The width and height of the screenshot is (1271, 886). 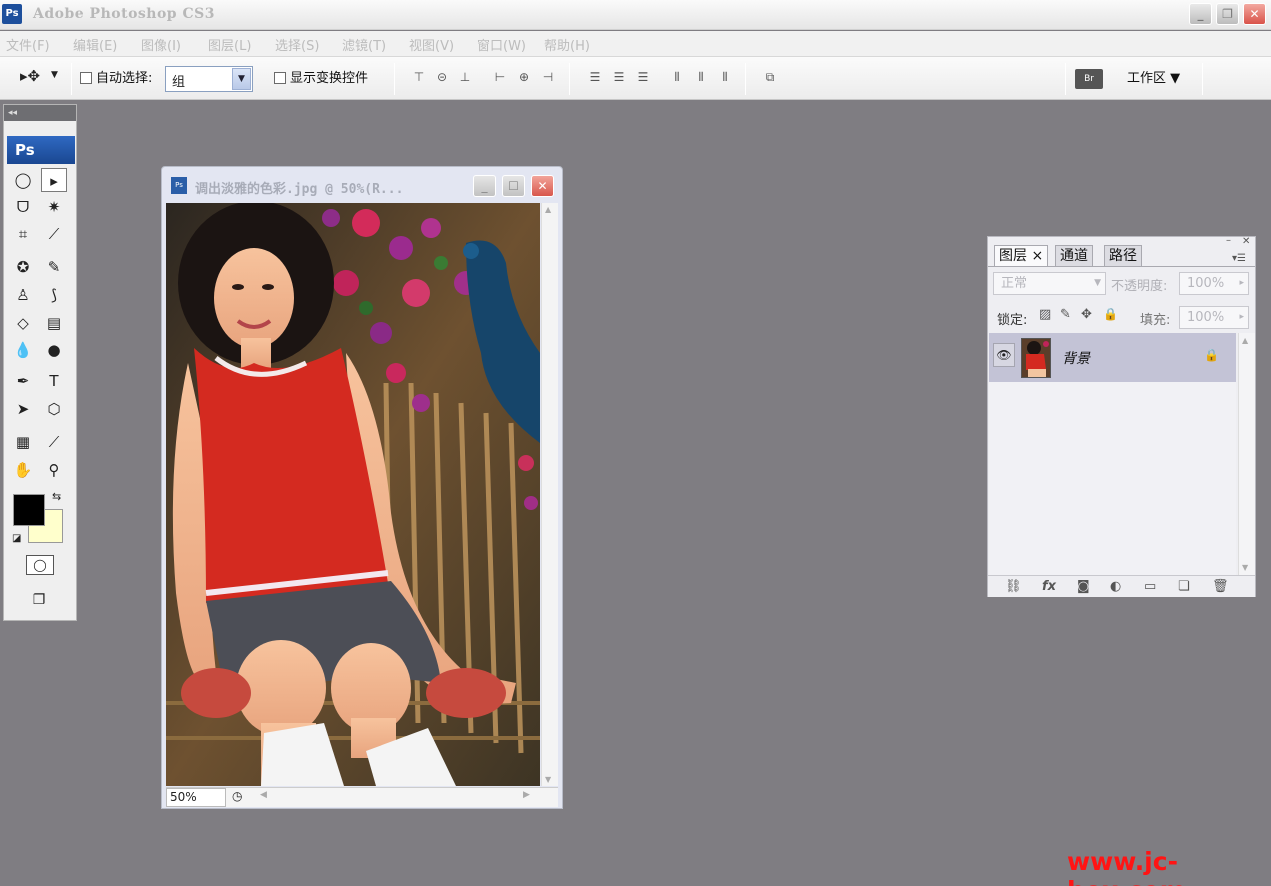 What do you see at coordinates (1083, 586) in the screenshot?
I see `add-mask-icon: ◙` at bounding box center [1083, 586].